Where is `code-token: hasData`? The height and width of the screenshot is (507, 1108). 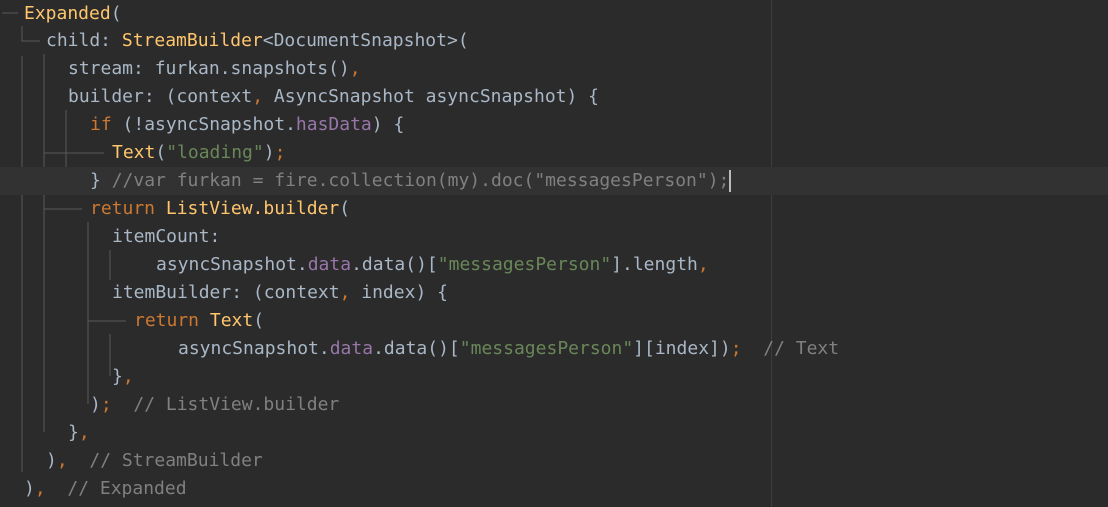 code-token: hasData is located at coordinates (333, 124).